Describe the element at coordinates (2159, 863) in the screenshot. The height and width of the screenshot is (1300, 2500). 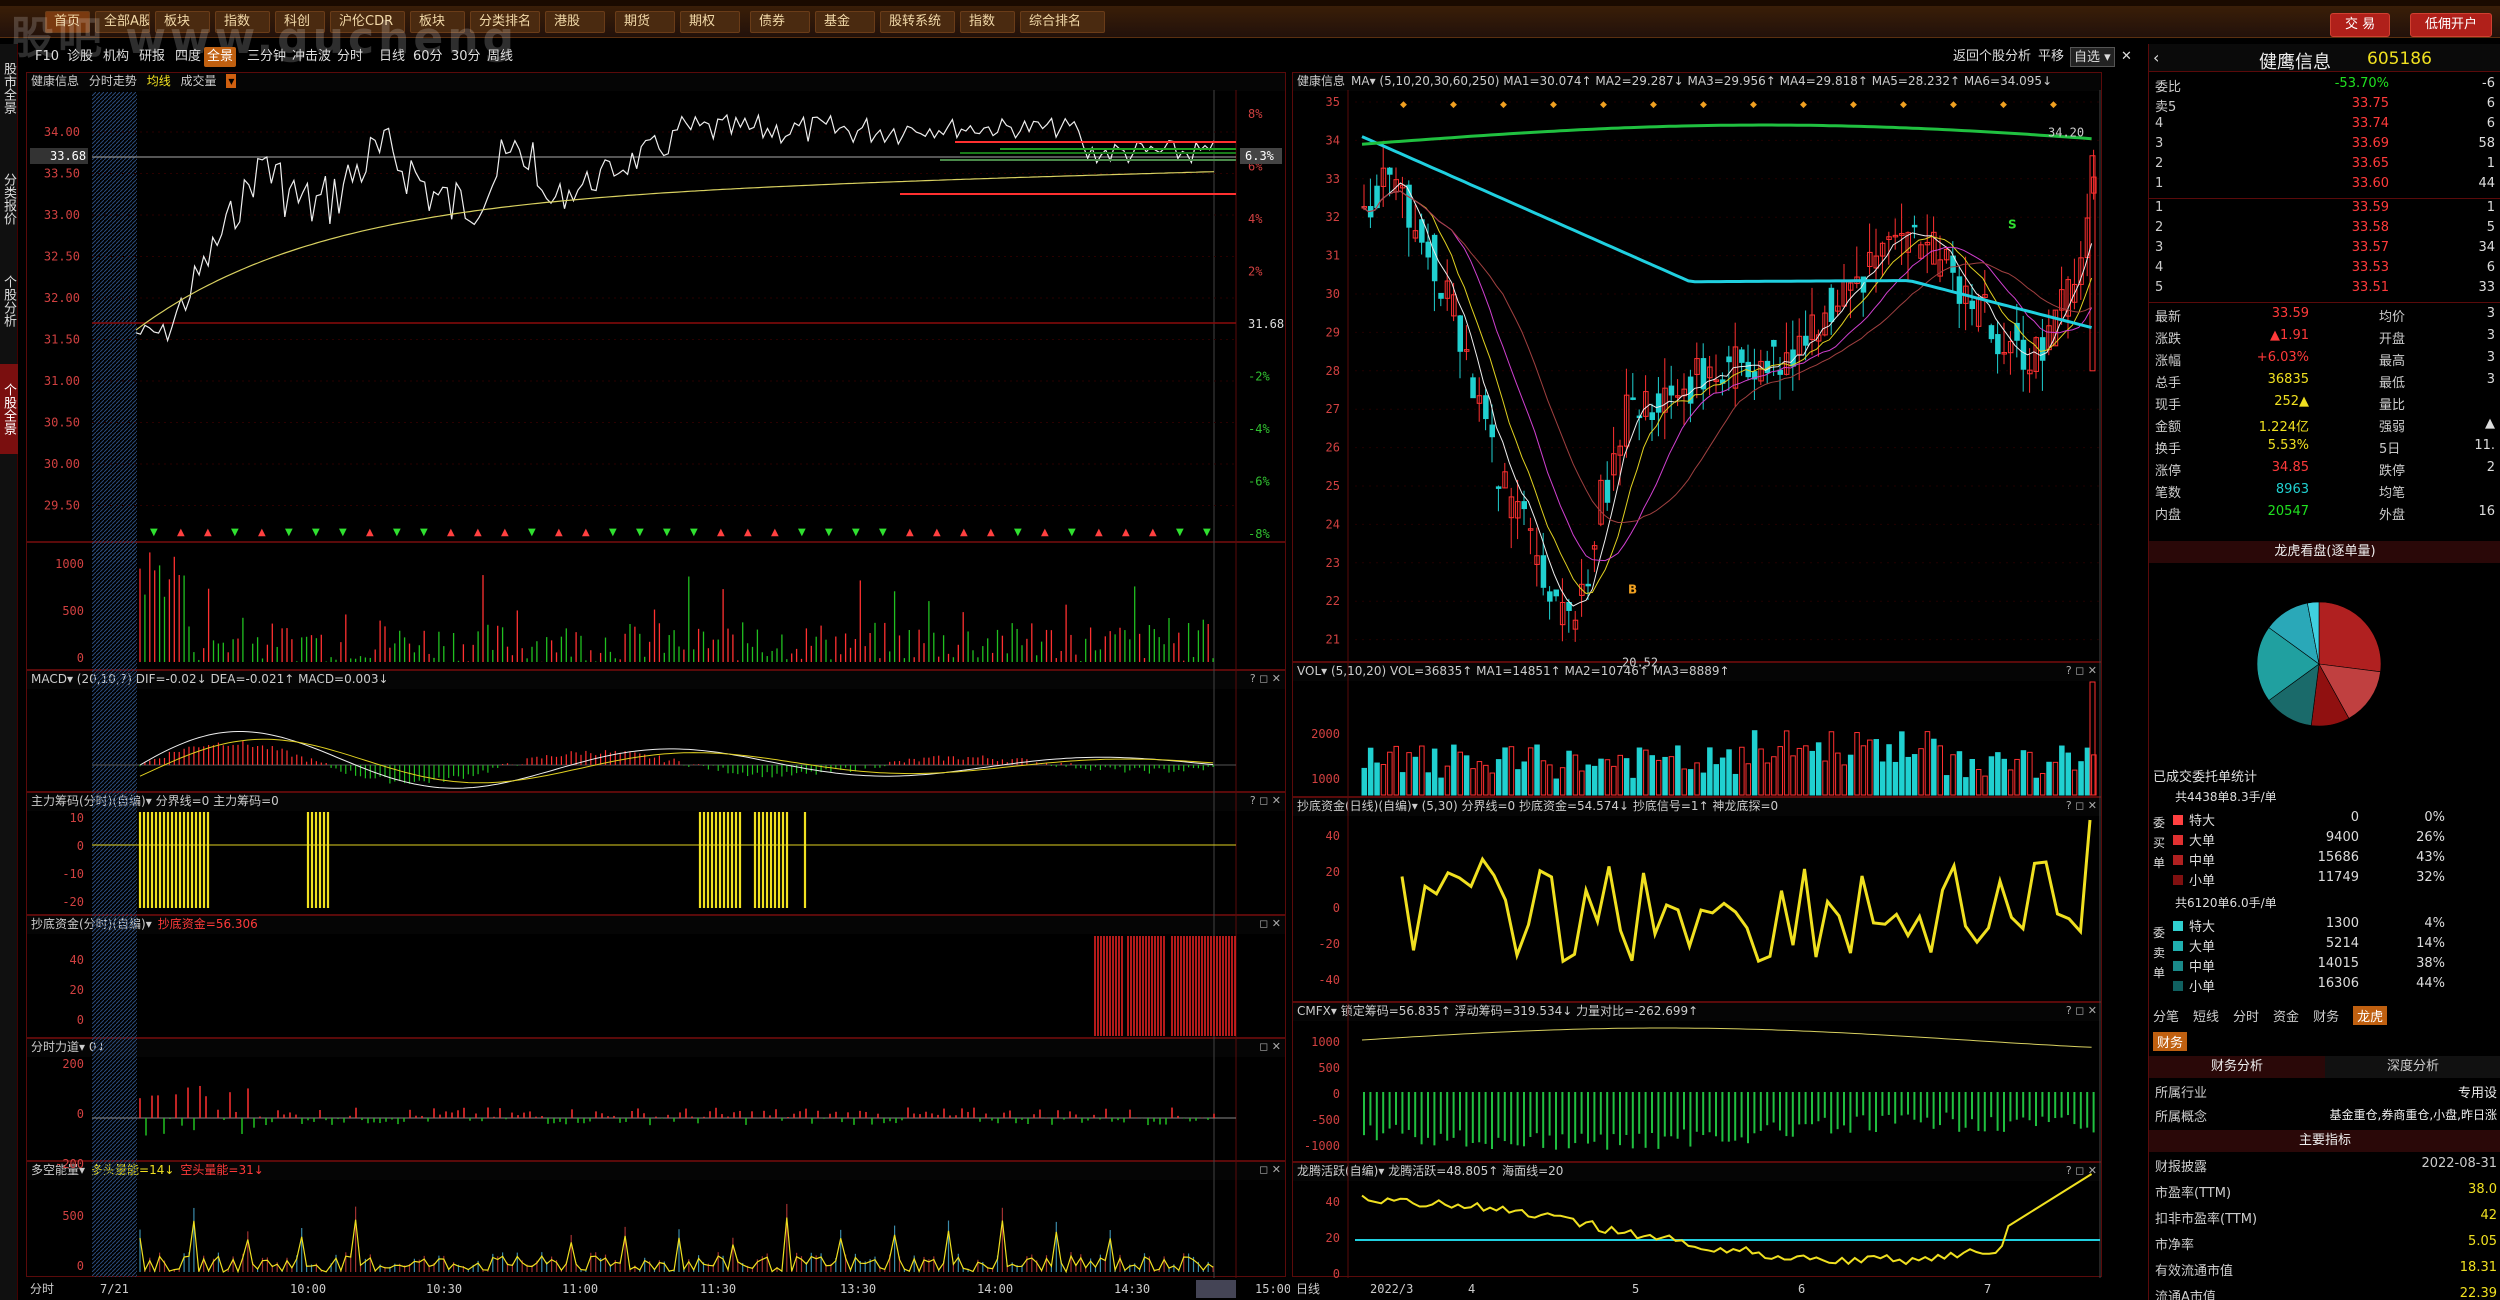
I see `buy-side-char: 单` at that location.